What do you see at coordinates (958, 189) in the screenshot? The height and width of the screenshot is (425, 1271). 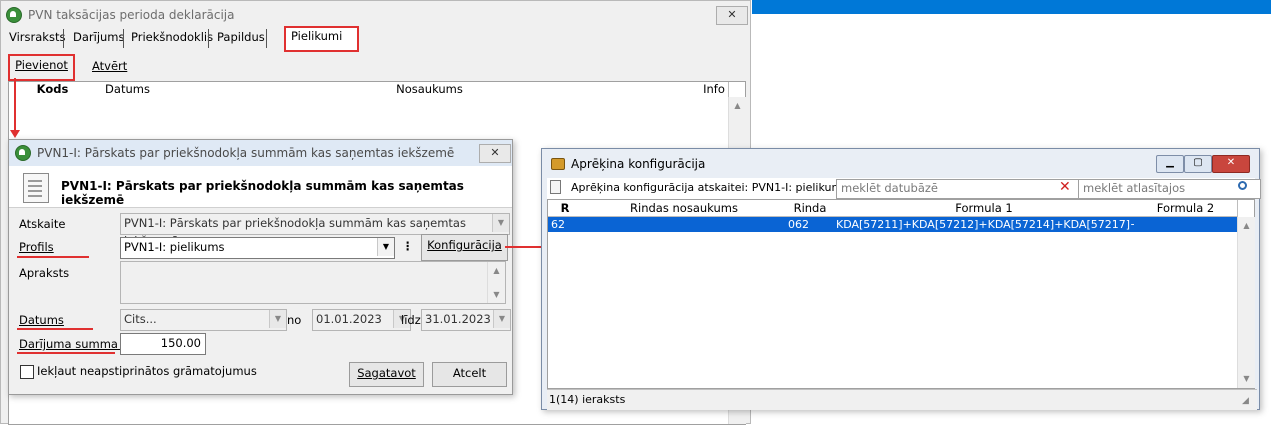 I see `search-database-input: meklēt datubāzē` at bounding box center [958, 189].